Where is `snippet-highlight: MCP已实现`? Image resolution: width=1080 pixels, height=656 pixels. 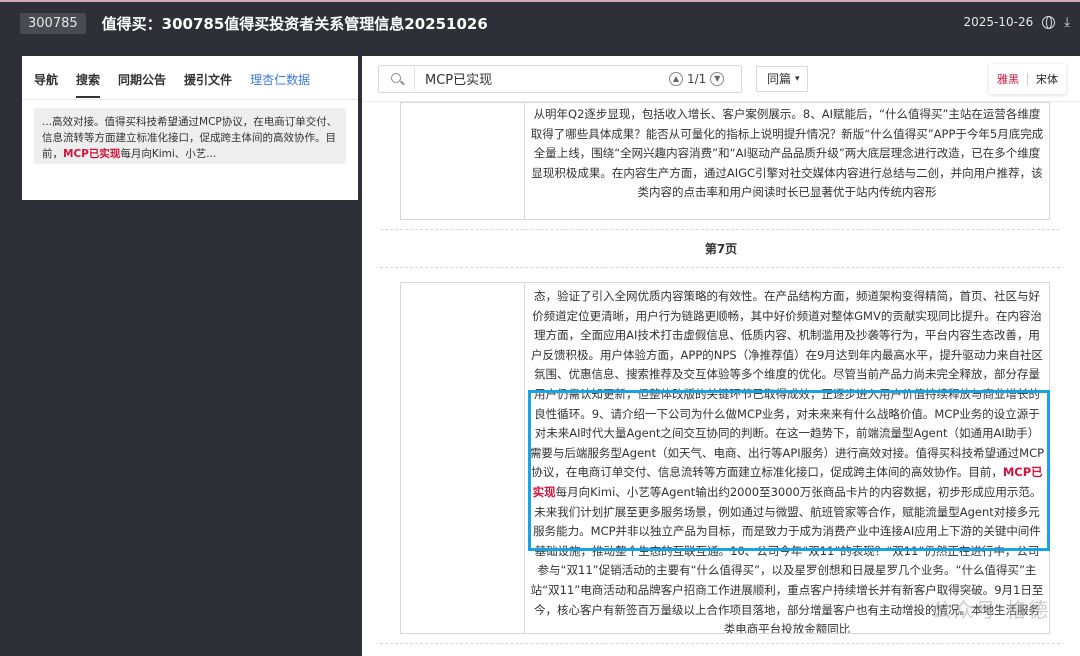 snippet-highlight: MCP已实现 is located at coordinates (92, 154).